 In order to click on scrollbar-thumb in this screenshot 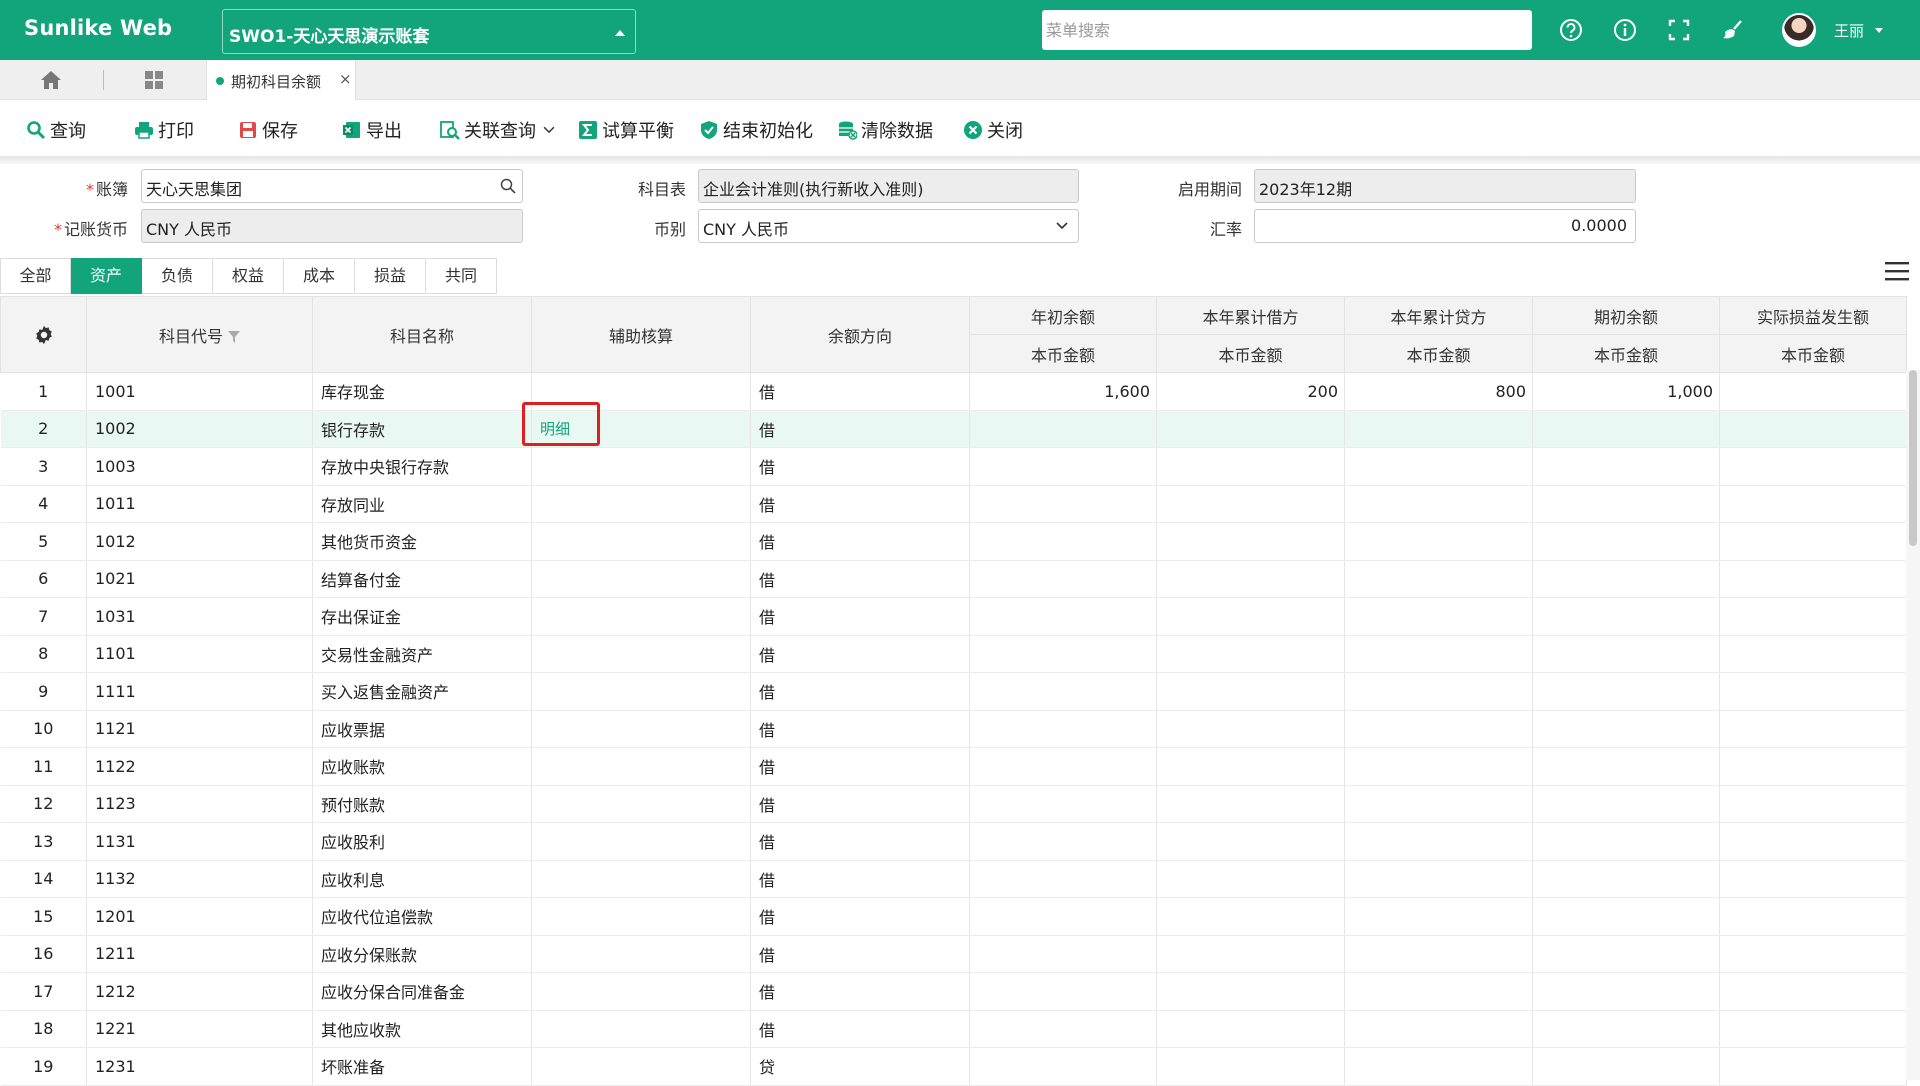, I will do `click(1913, 458)`.